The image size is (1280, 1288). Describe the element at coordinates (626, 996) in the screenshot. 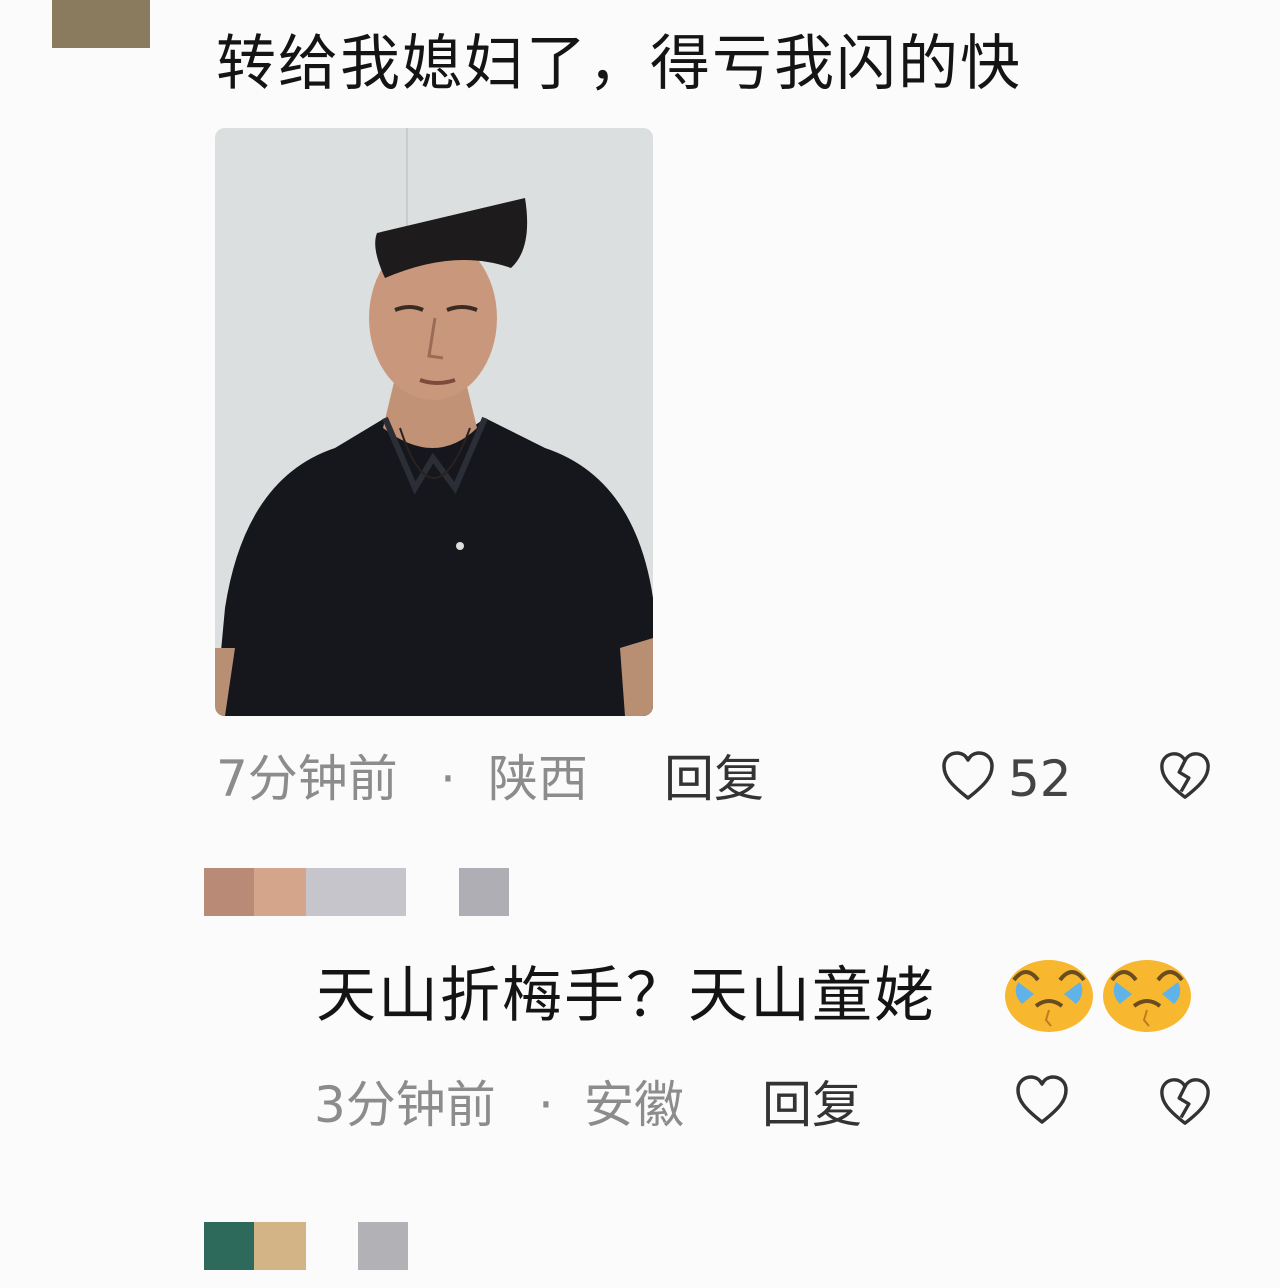

I see `comment-2-text: 天山折梅手？天山童姥` at that location.